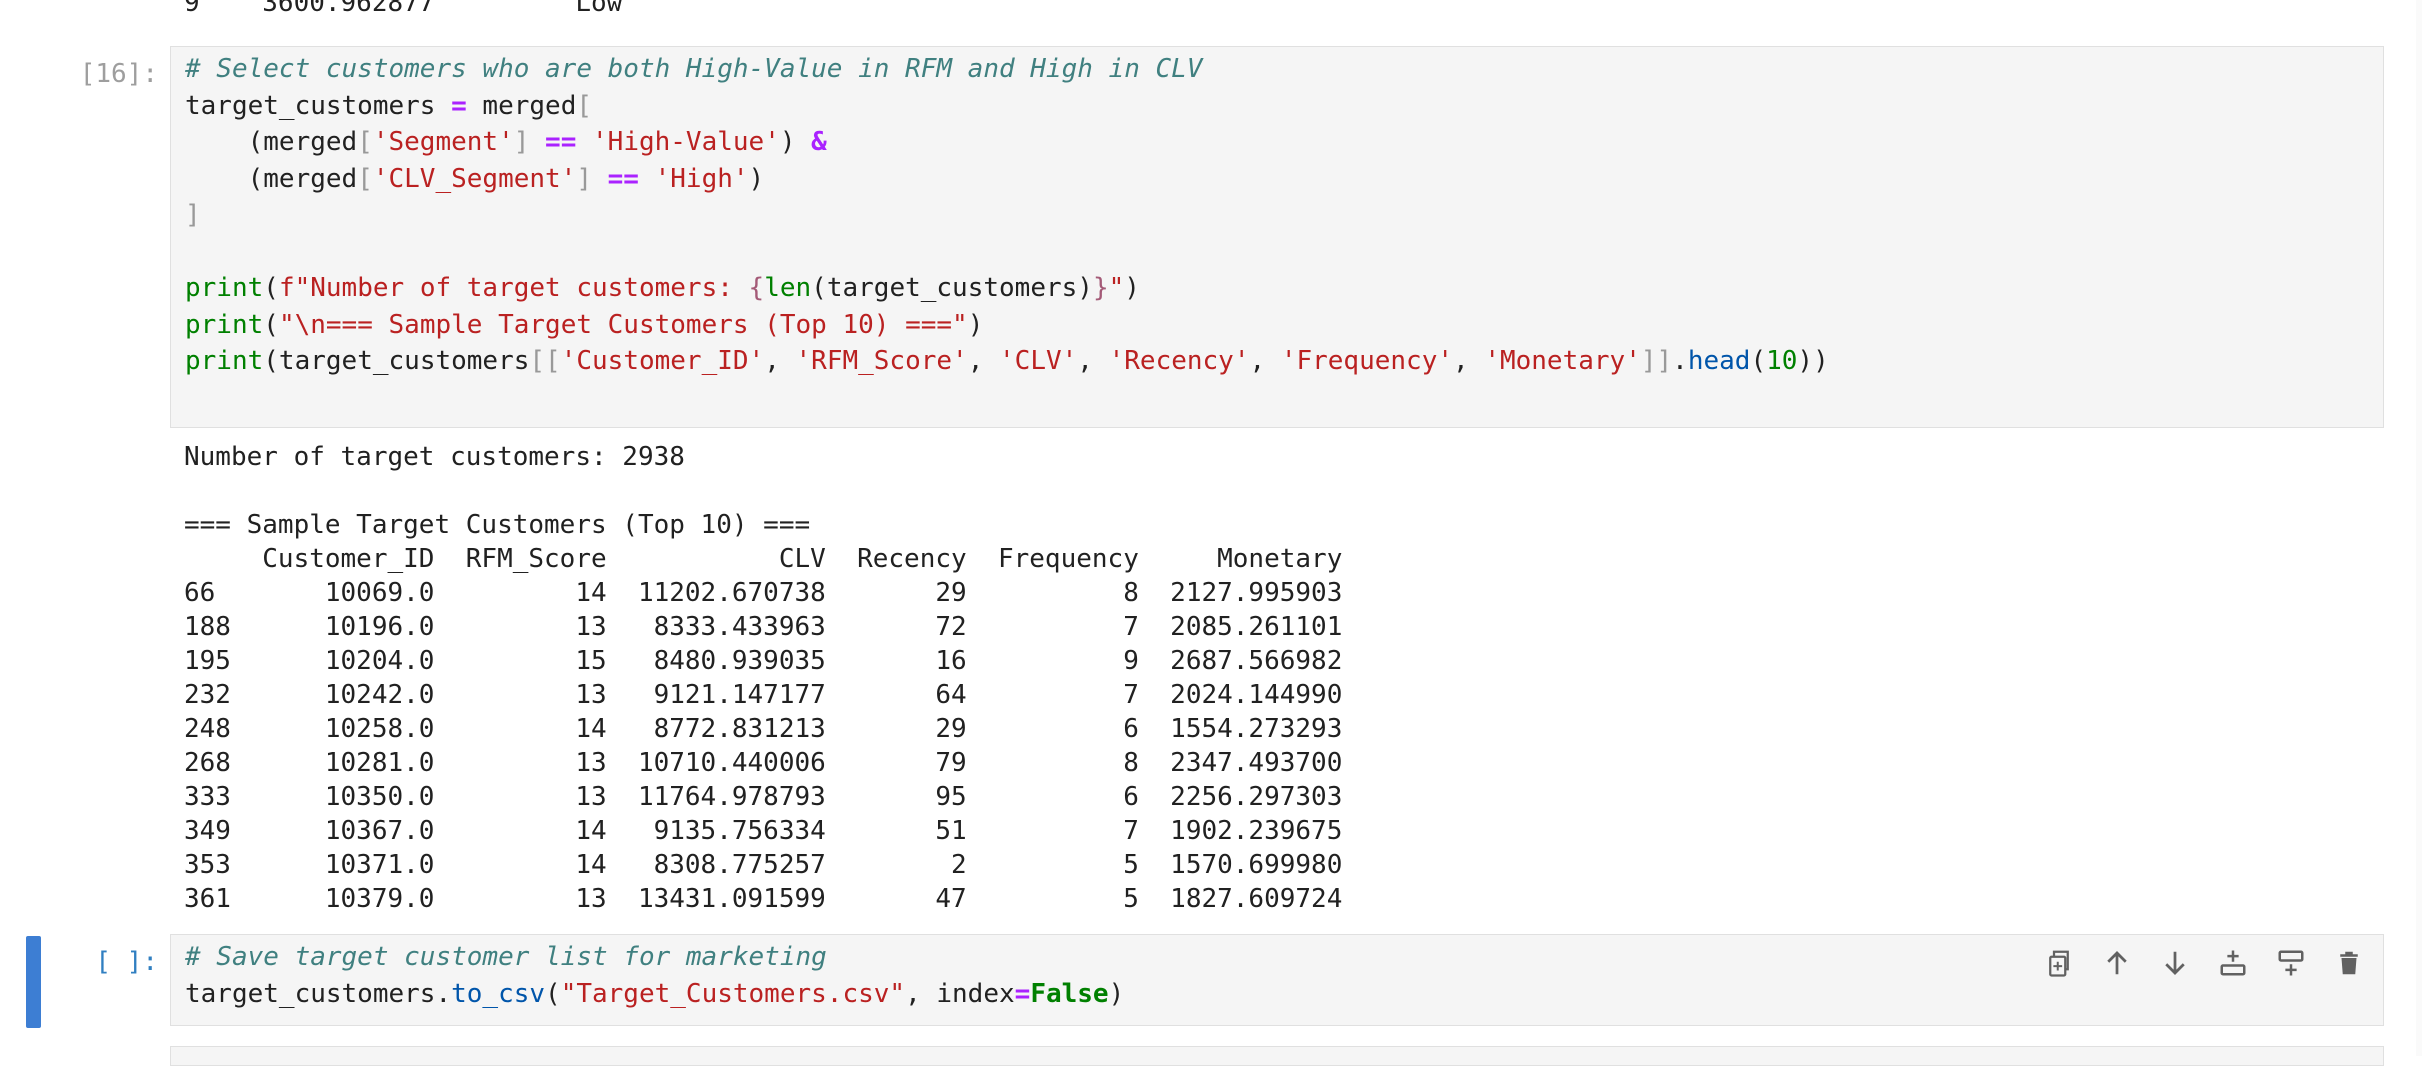 This screenshot has width=2422, height=1066. Describe the element at coordinates (1782, 361) in the screenshot. I see `code-number: 10` at that location.